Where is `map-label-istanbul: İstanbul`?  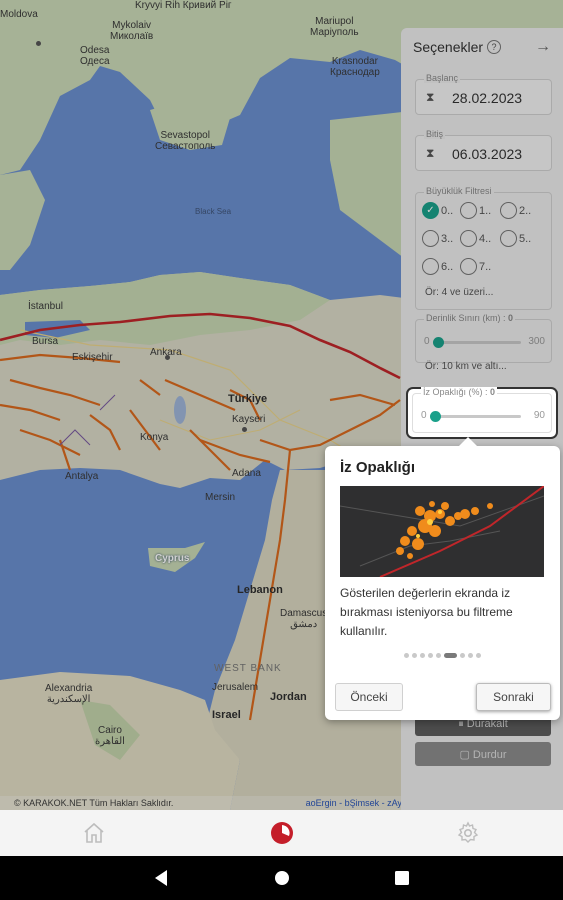
map-label-istanbul: İstanbul is located at coordinates (46, 306).